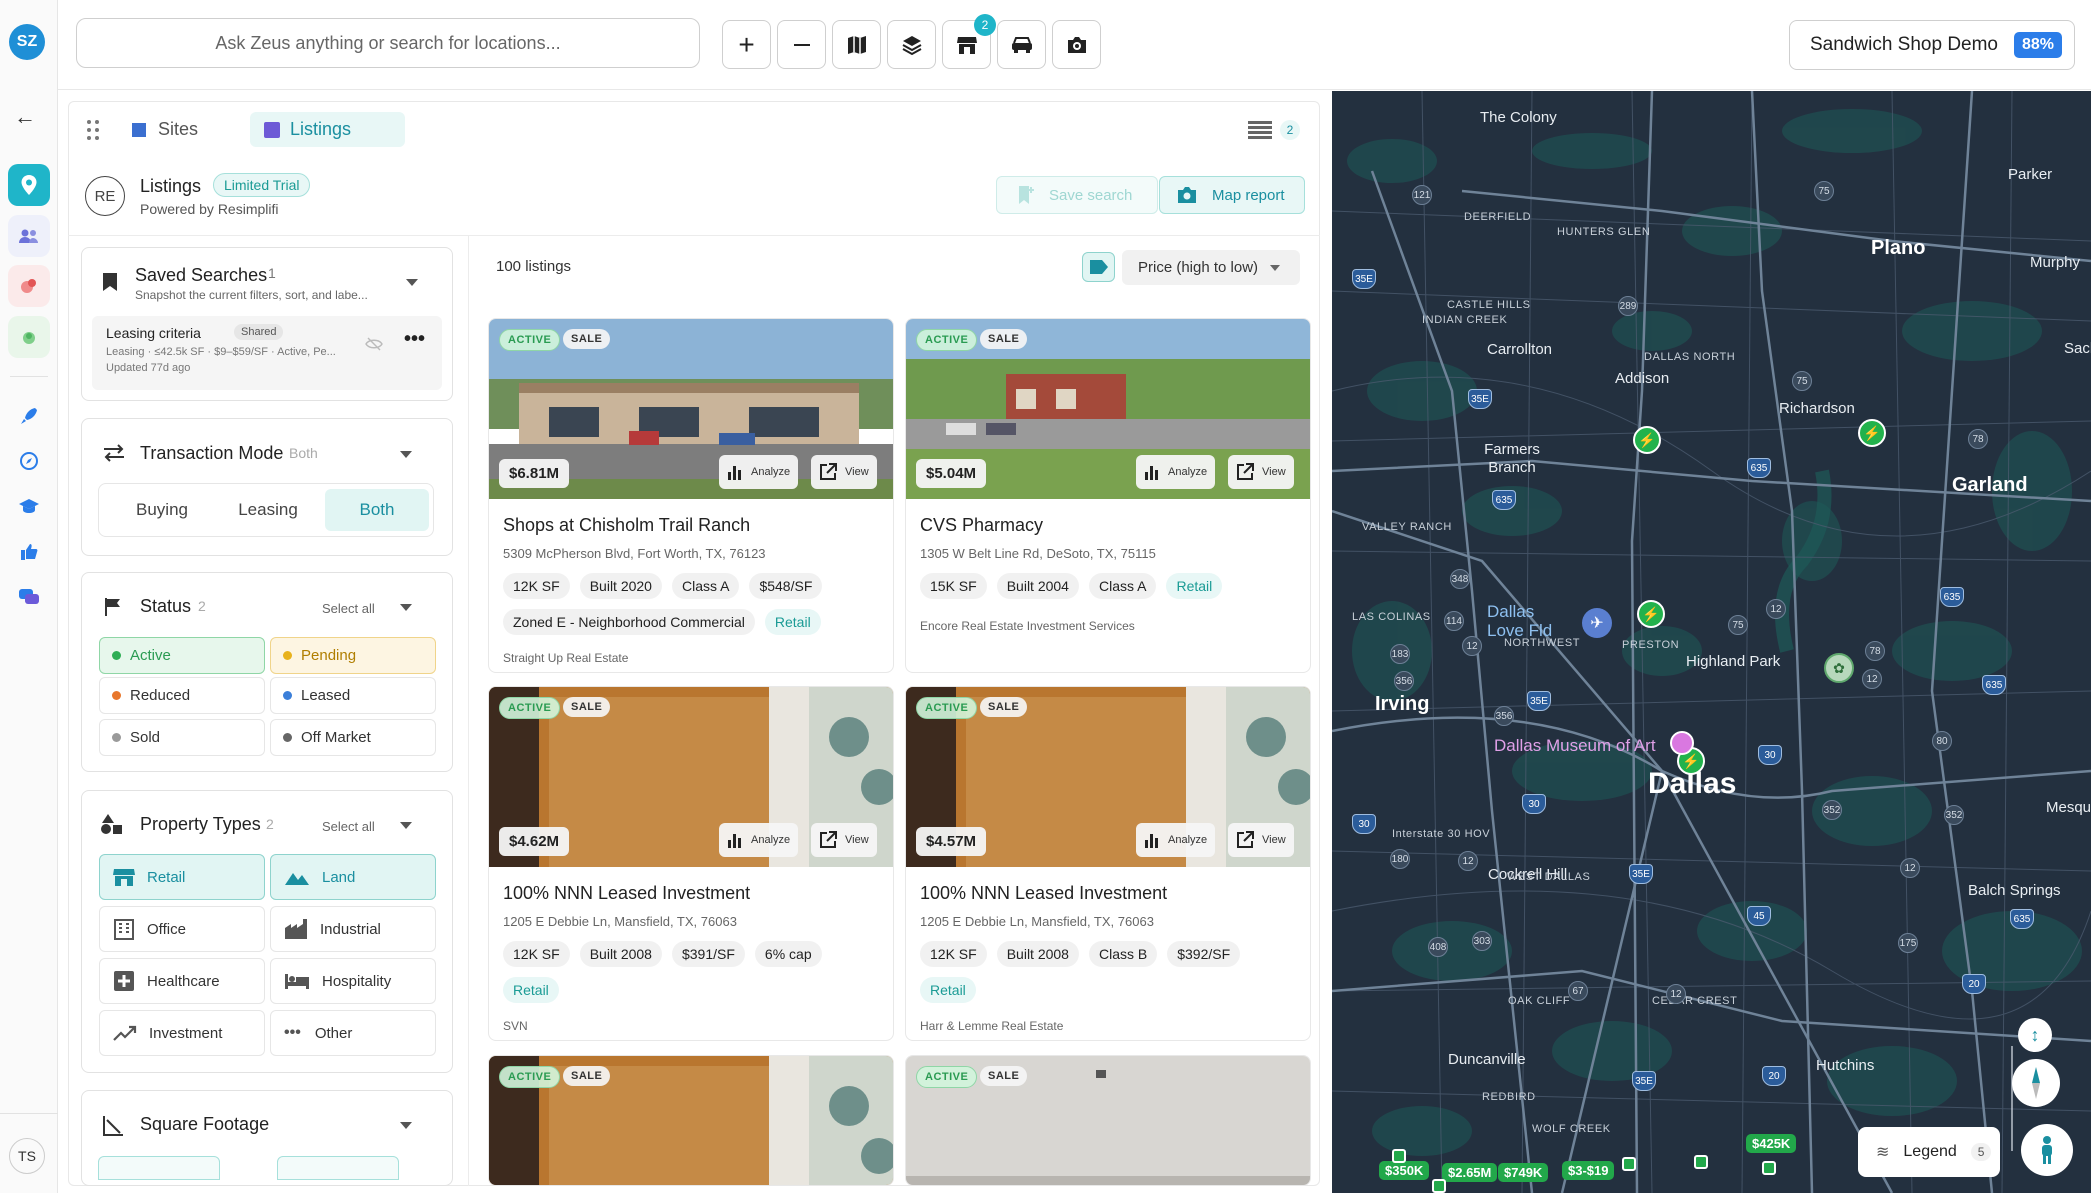 This screenshot has width=2091, height=1193. I want to click on compass-icon, so click(29, 463).